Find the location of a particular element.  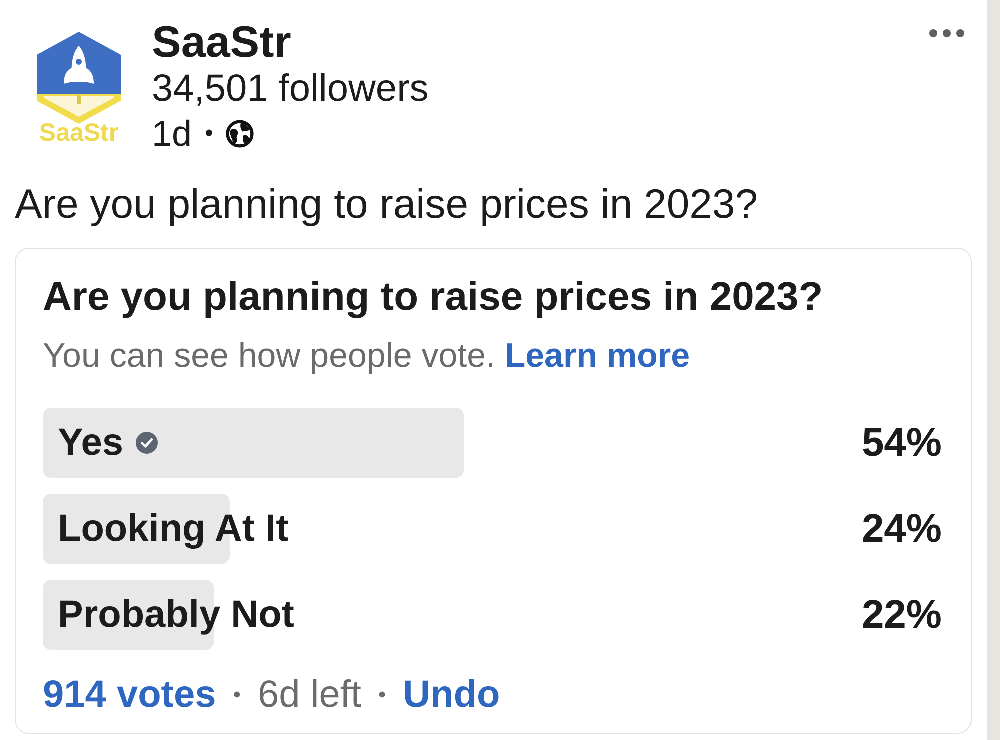

post-text: Are you planning to raise prices in 2023? is located at coordinates (387, 204).